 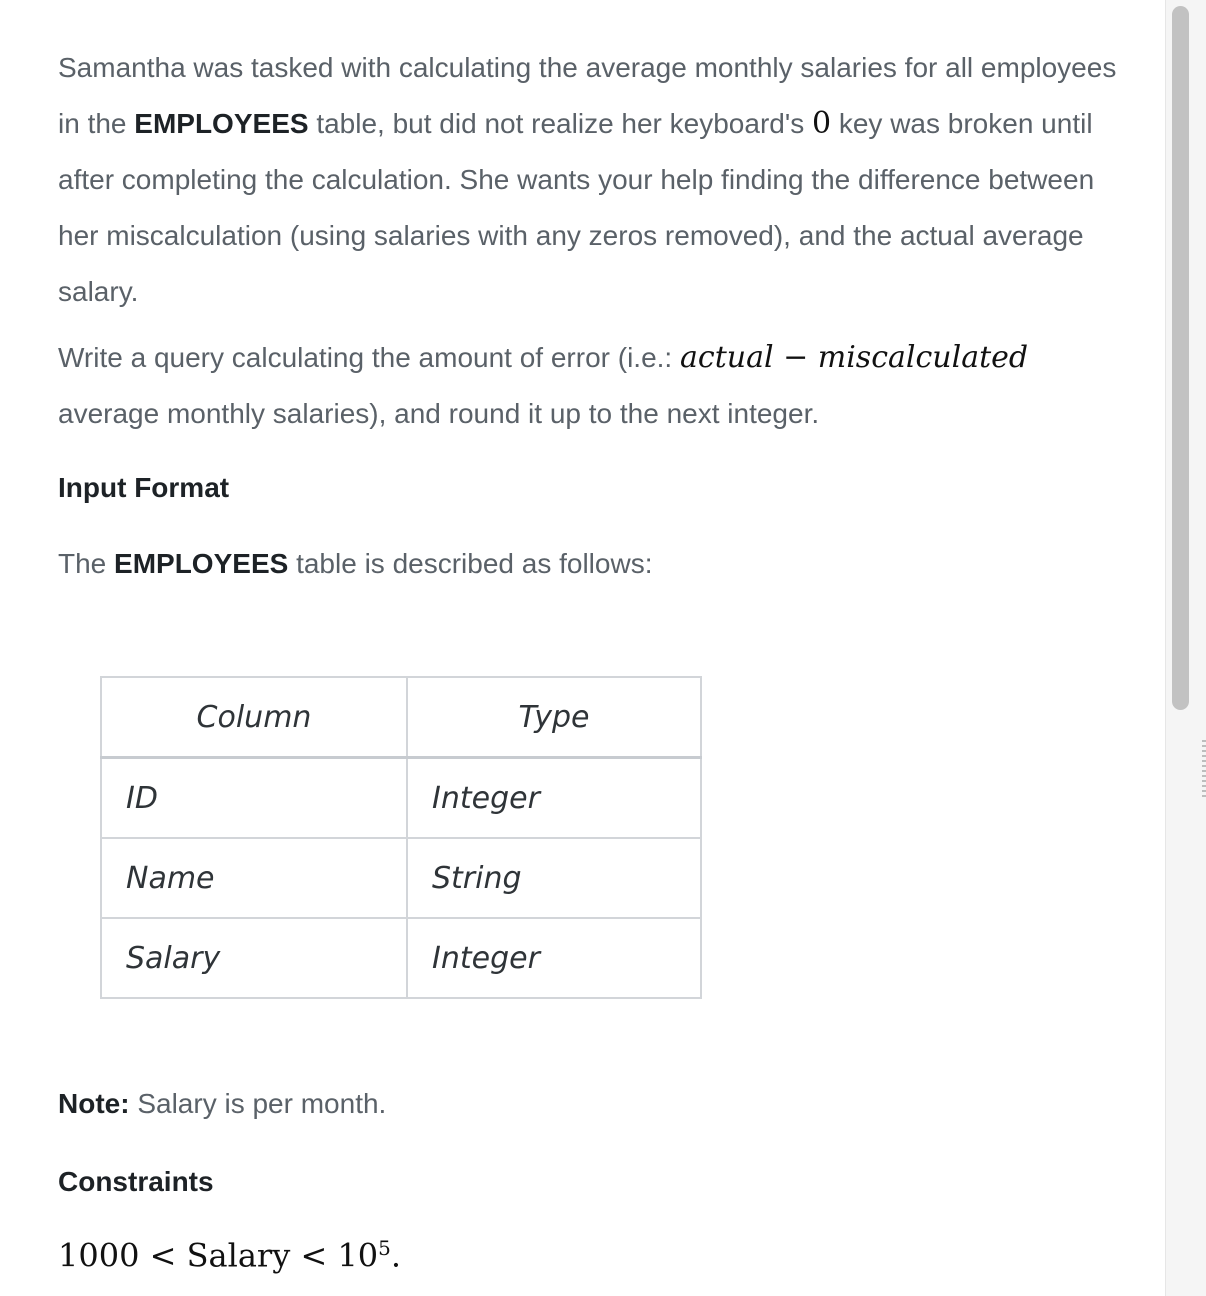 I want to click on vertical-scrollbar, so click(x=1185, y=648).